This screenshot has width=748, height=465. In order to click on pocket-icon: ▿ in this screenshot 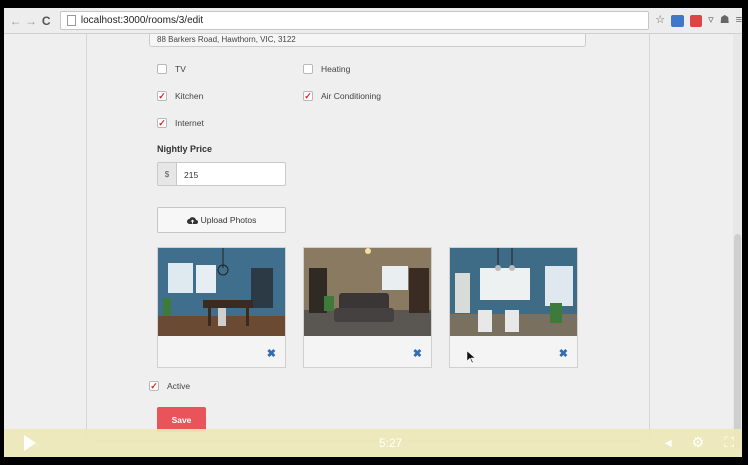, I will do `click(711, 20)`.